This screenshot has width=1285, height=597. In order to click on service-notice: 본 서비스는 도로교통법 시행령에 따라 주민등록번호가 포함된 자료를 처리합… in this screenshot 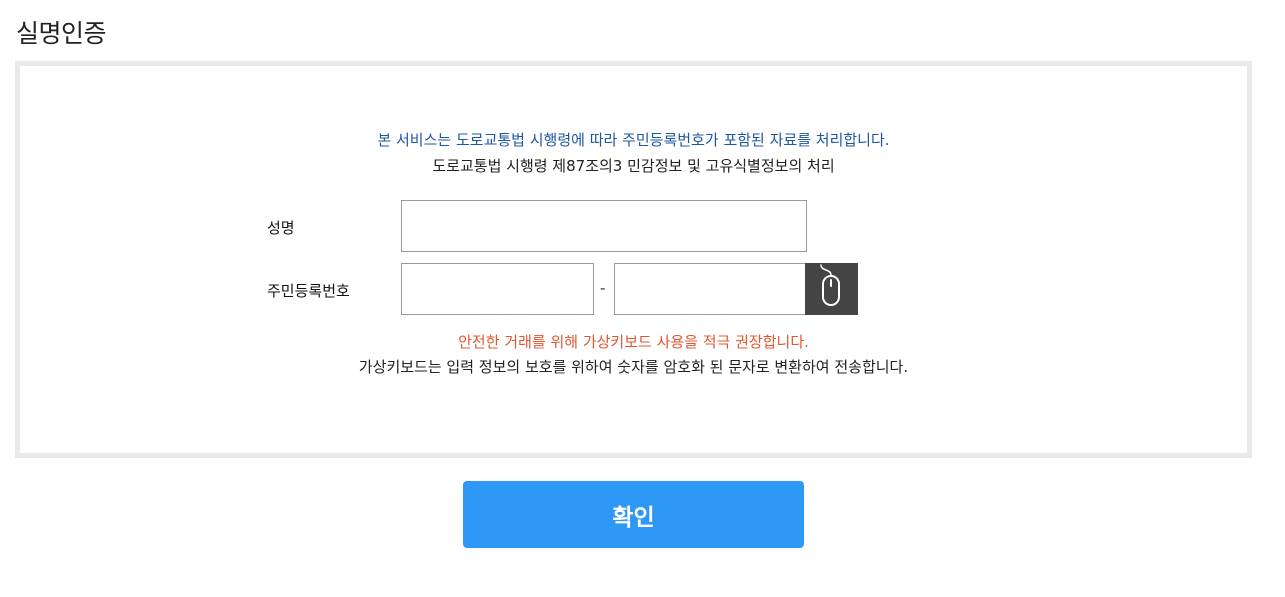, I will do `click(633, 140)`.